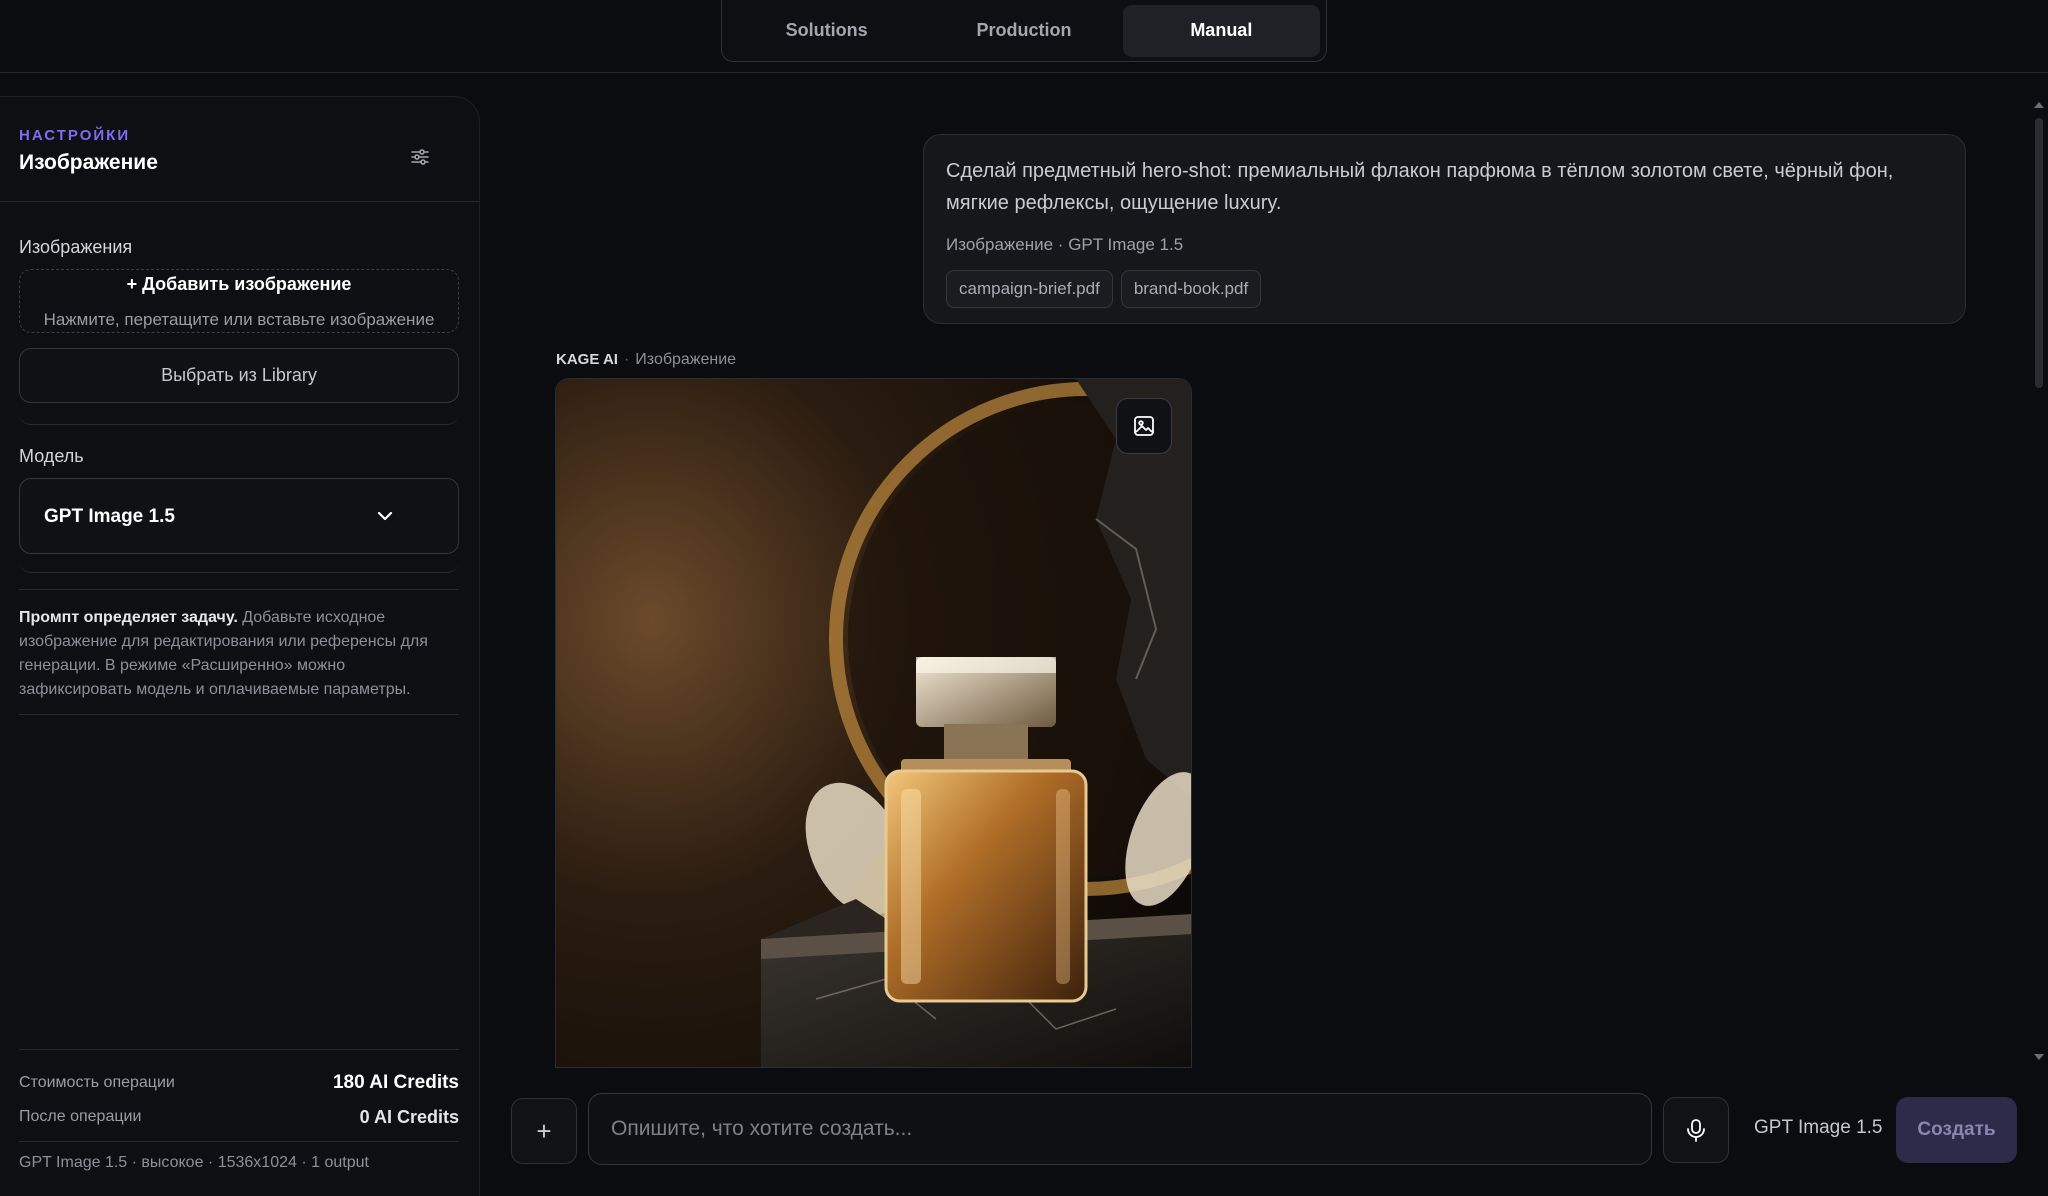 This screenshot has width=2048, height=1196. Describe the element at coordinates (826, 31) in the screenshot. I see `tab-solutions: Solutions` at that location.